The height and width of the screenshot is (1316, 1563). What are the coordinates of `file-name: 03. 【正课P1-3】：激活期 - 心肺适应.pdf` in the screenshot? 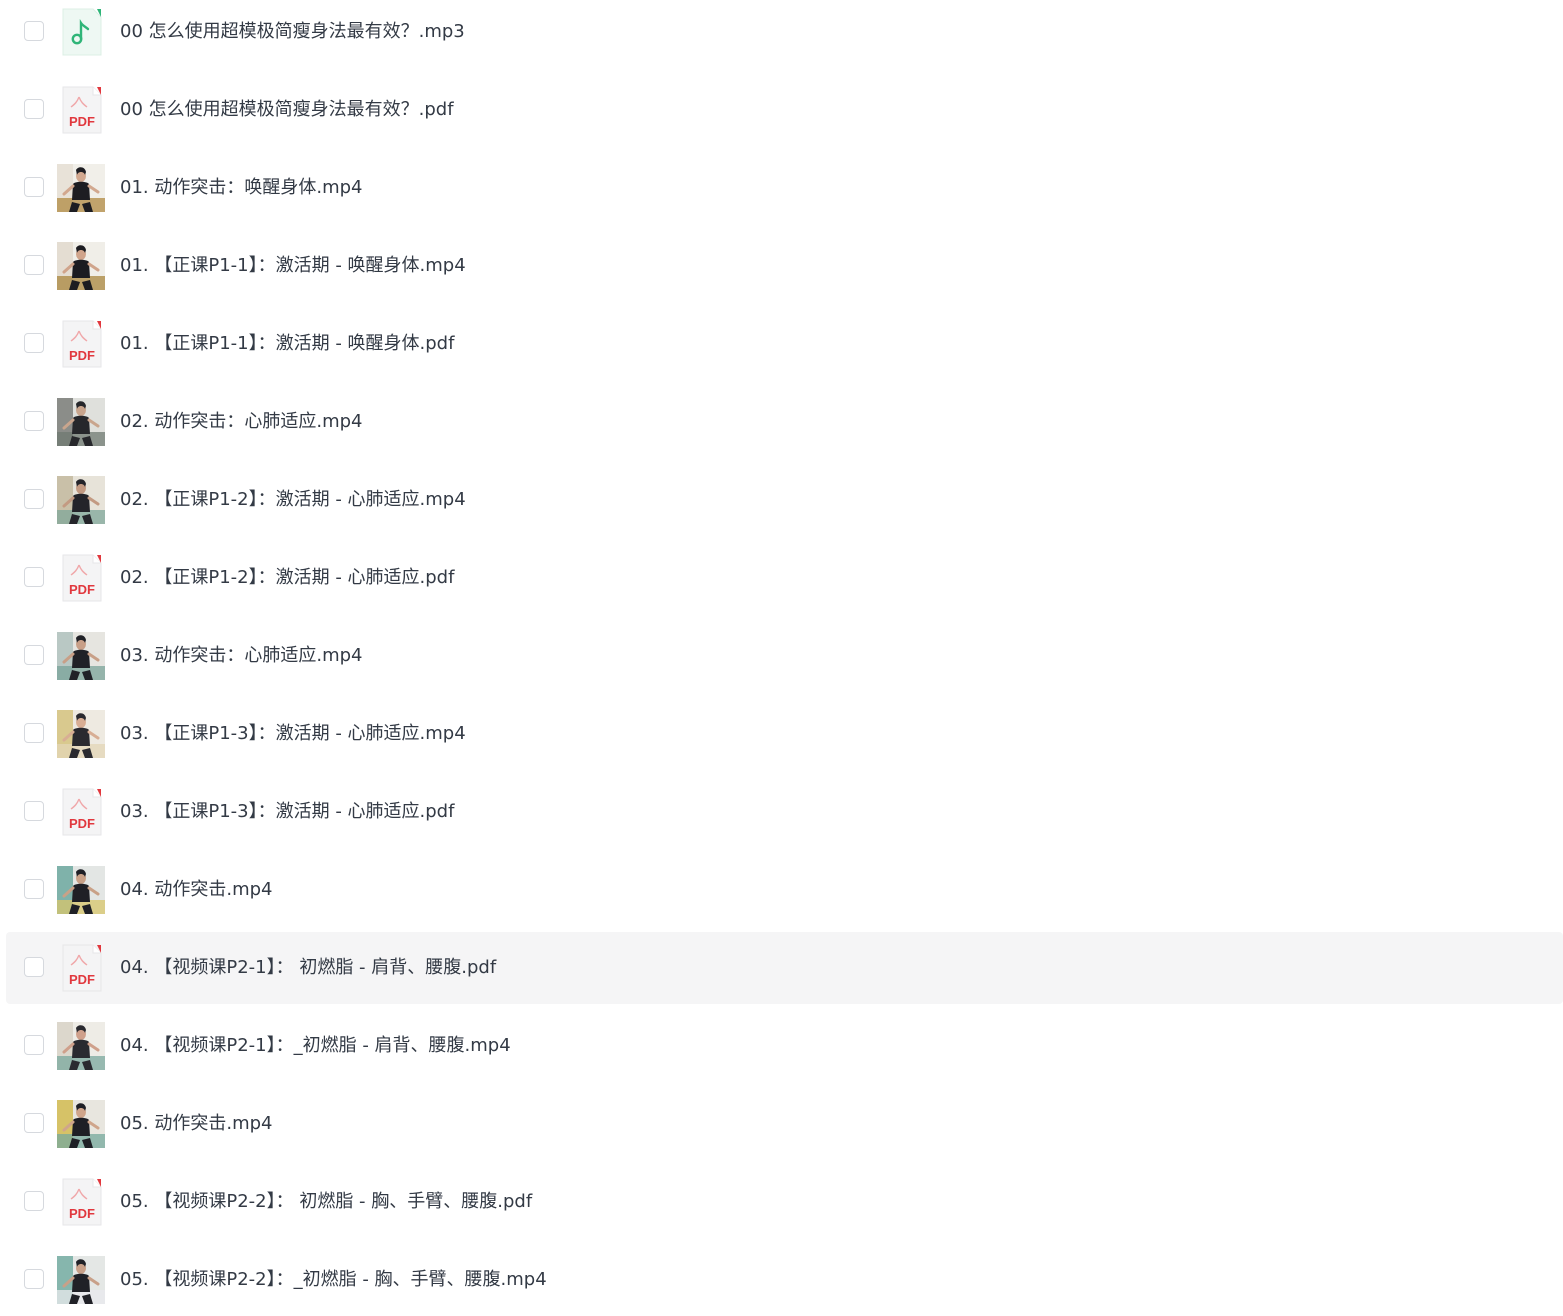 It's located at (287, 812).